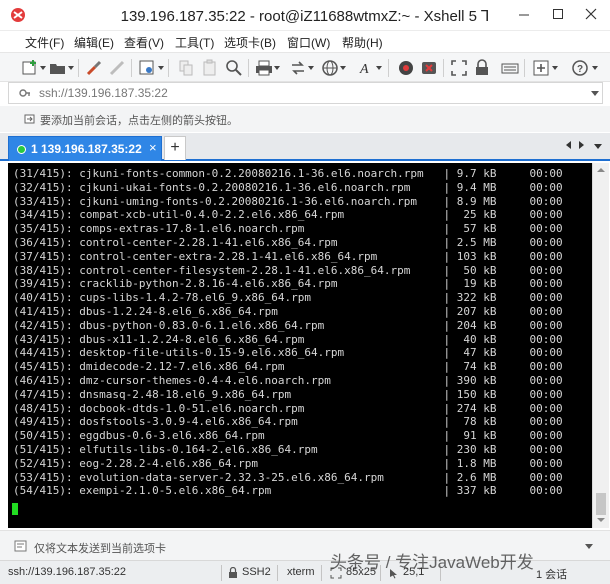 The image size is (610, 584). What do you see at coordinates (43, 68) in the screenshot?
I see `new-session-dropdown-icon` at bounding box center [43, 68].